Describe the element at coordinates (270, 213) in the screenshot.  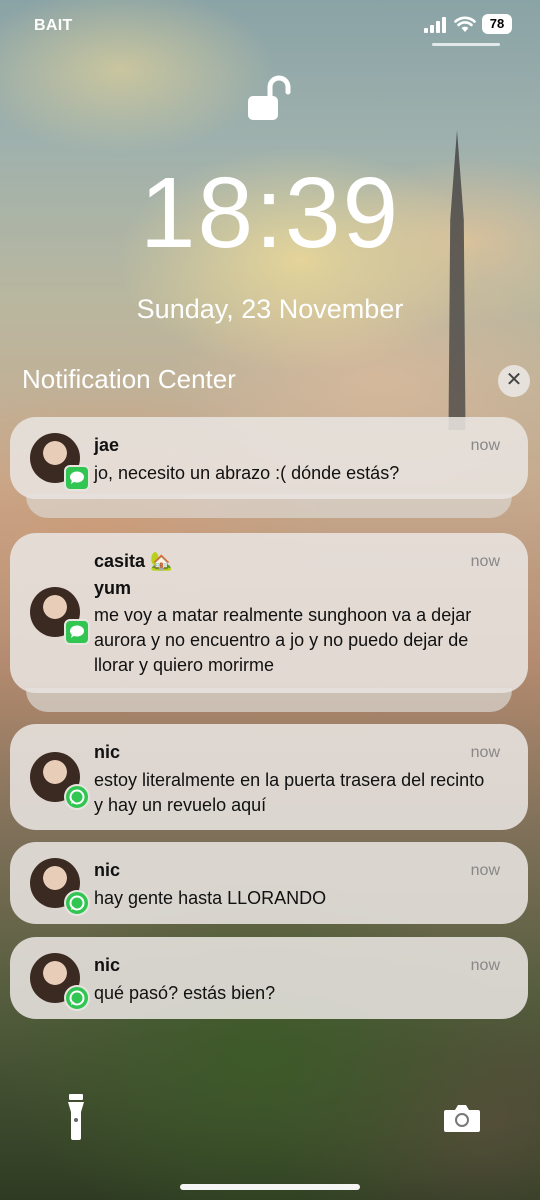
I see `lock-screen-time: 18:39` at that location.